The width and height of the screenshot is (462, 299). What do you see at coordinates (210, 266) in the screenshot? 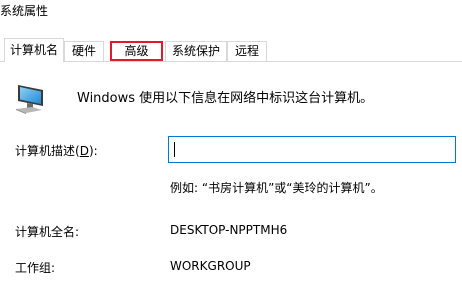
I see `workgroup-value: WORKGROUP` at bounding box center [210, 266].